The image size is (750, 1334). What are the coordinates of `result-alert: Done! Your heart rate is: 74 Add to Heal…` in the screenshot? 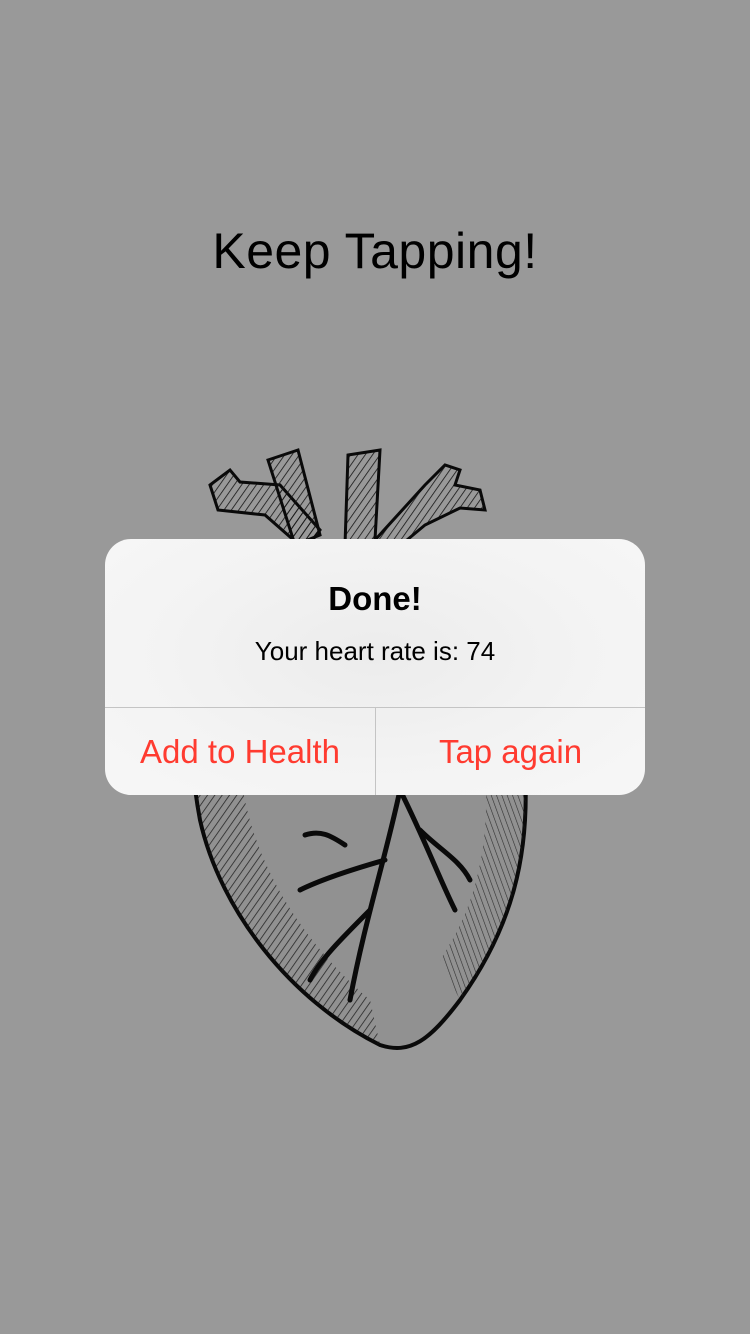 It's located at (375, 667).